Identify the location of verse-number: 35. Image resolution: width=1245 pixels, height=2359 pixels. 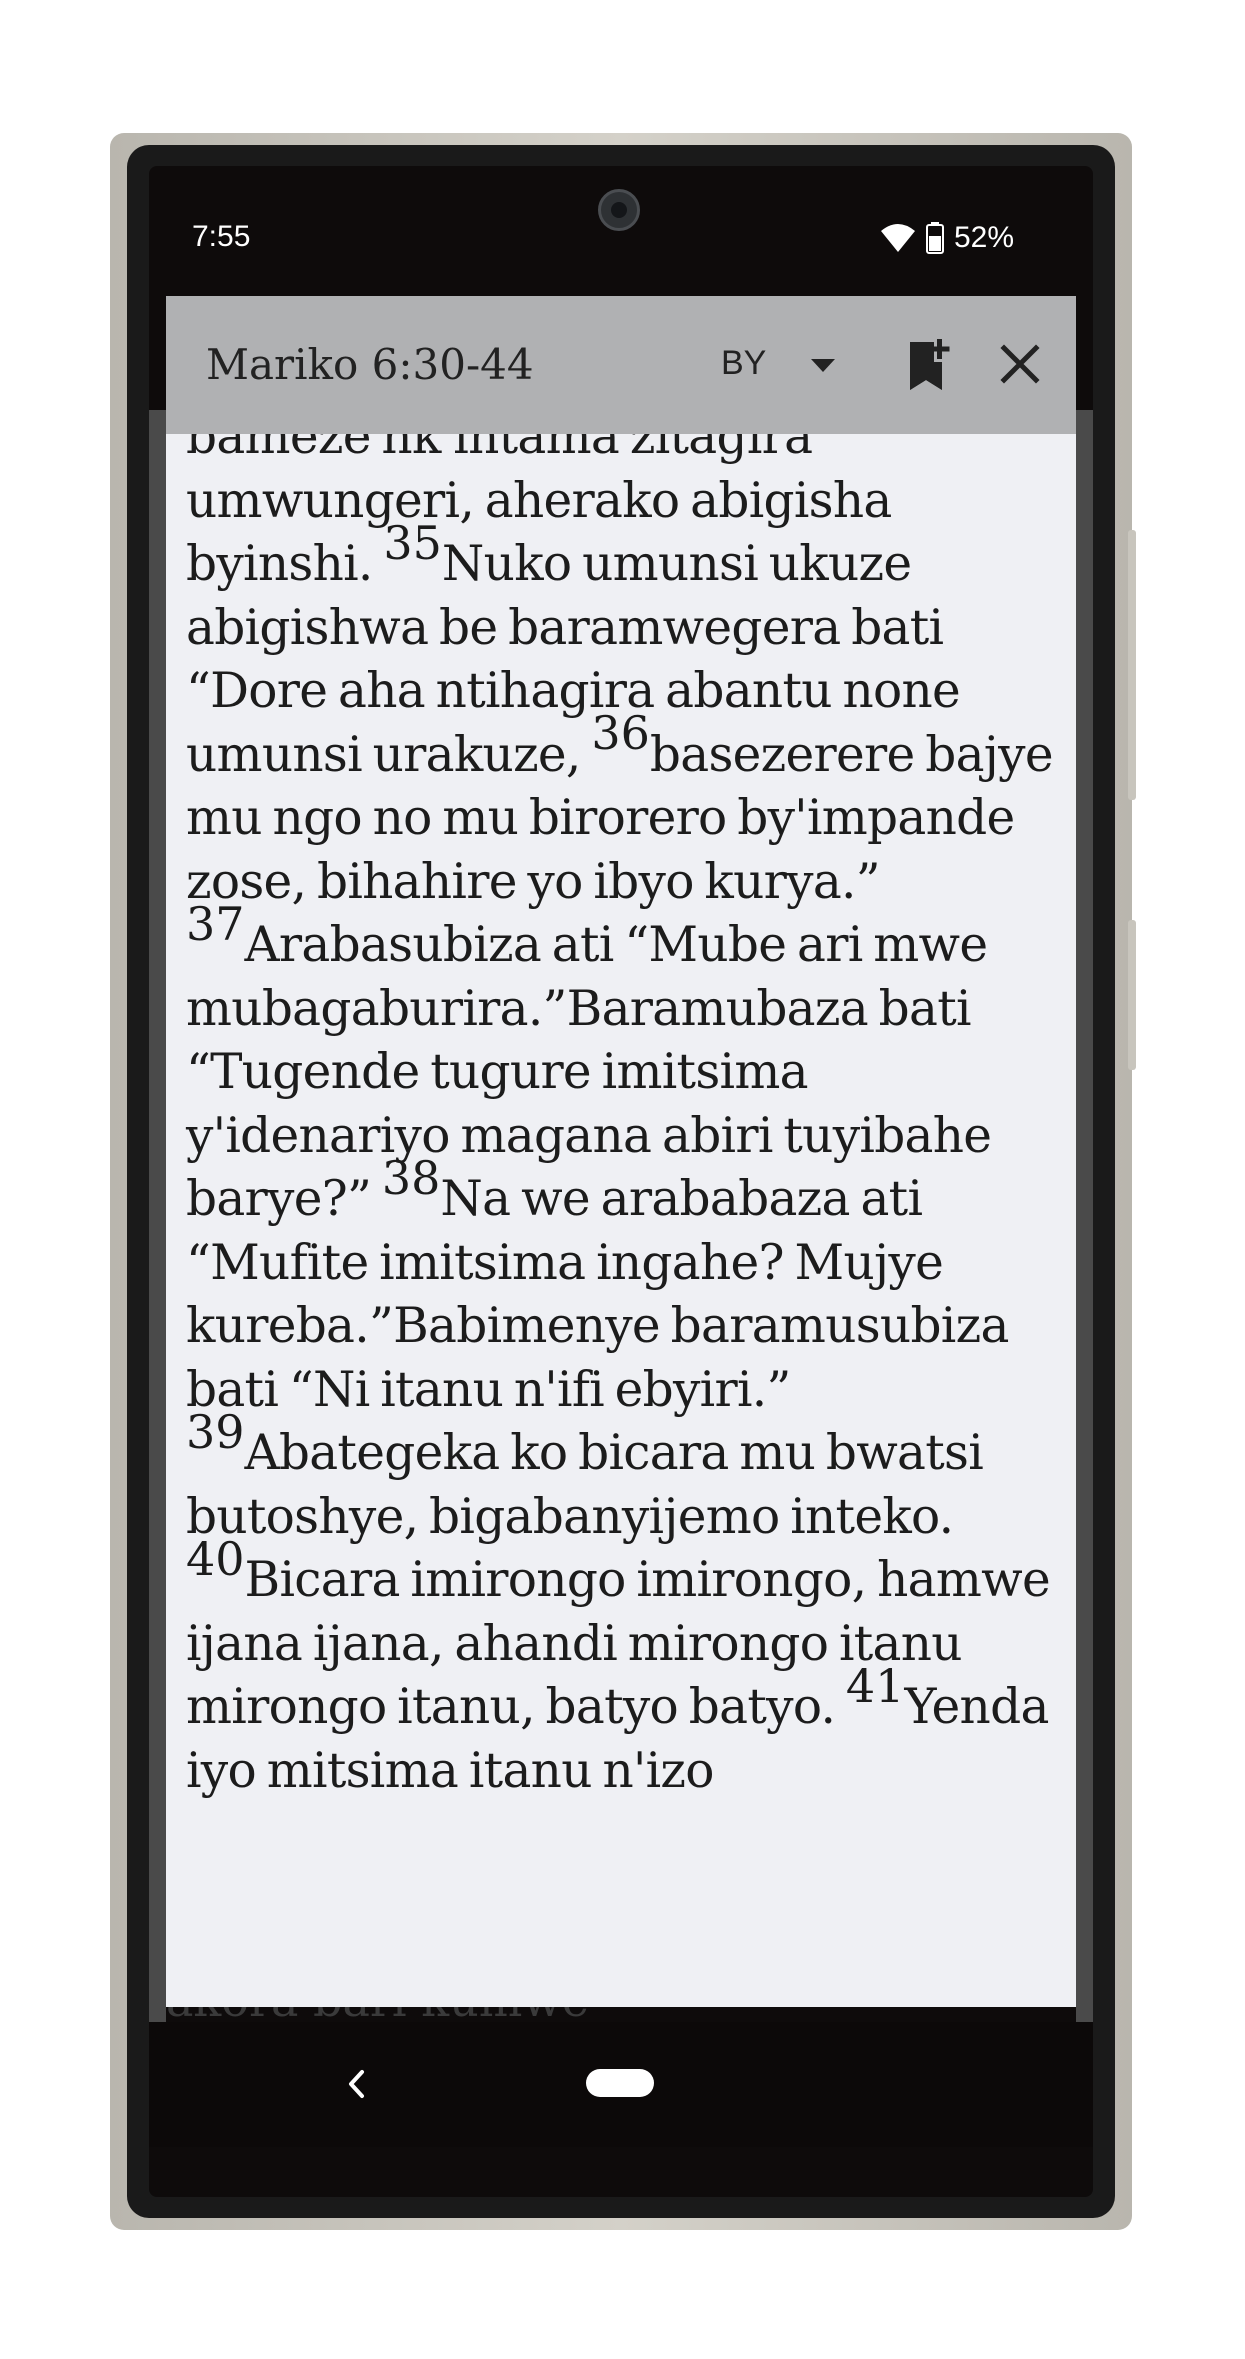
(412, 542).